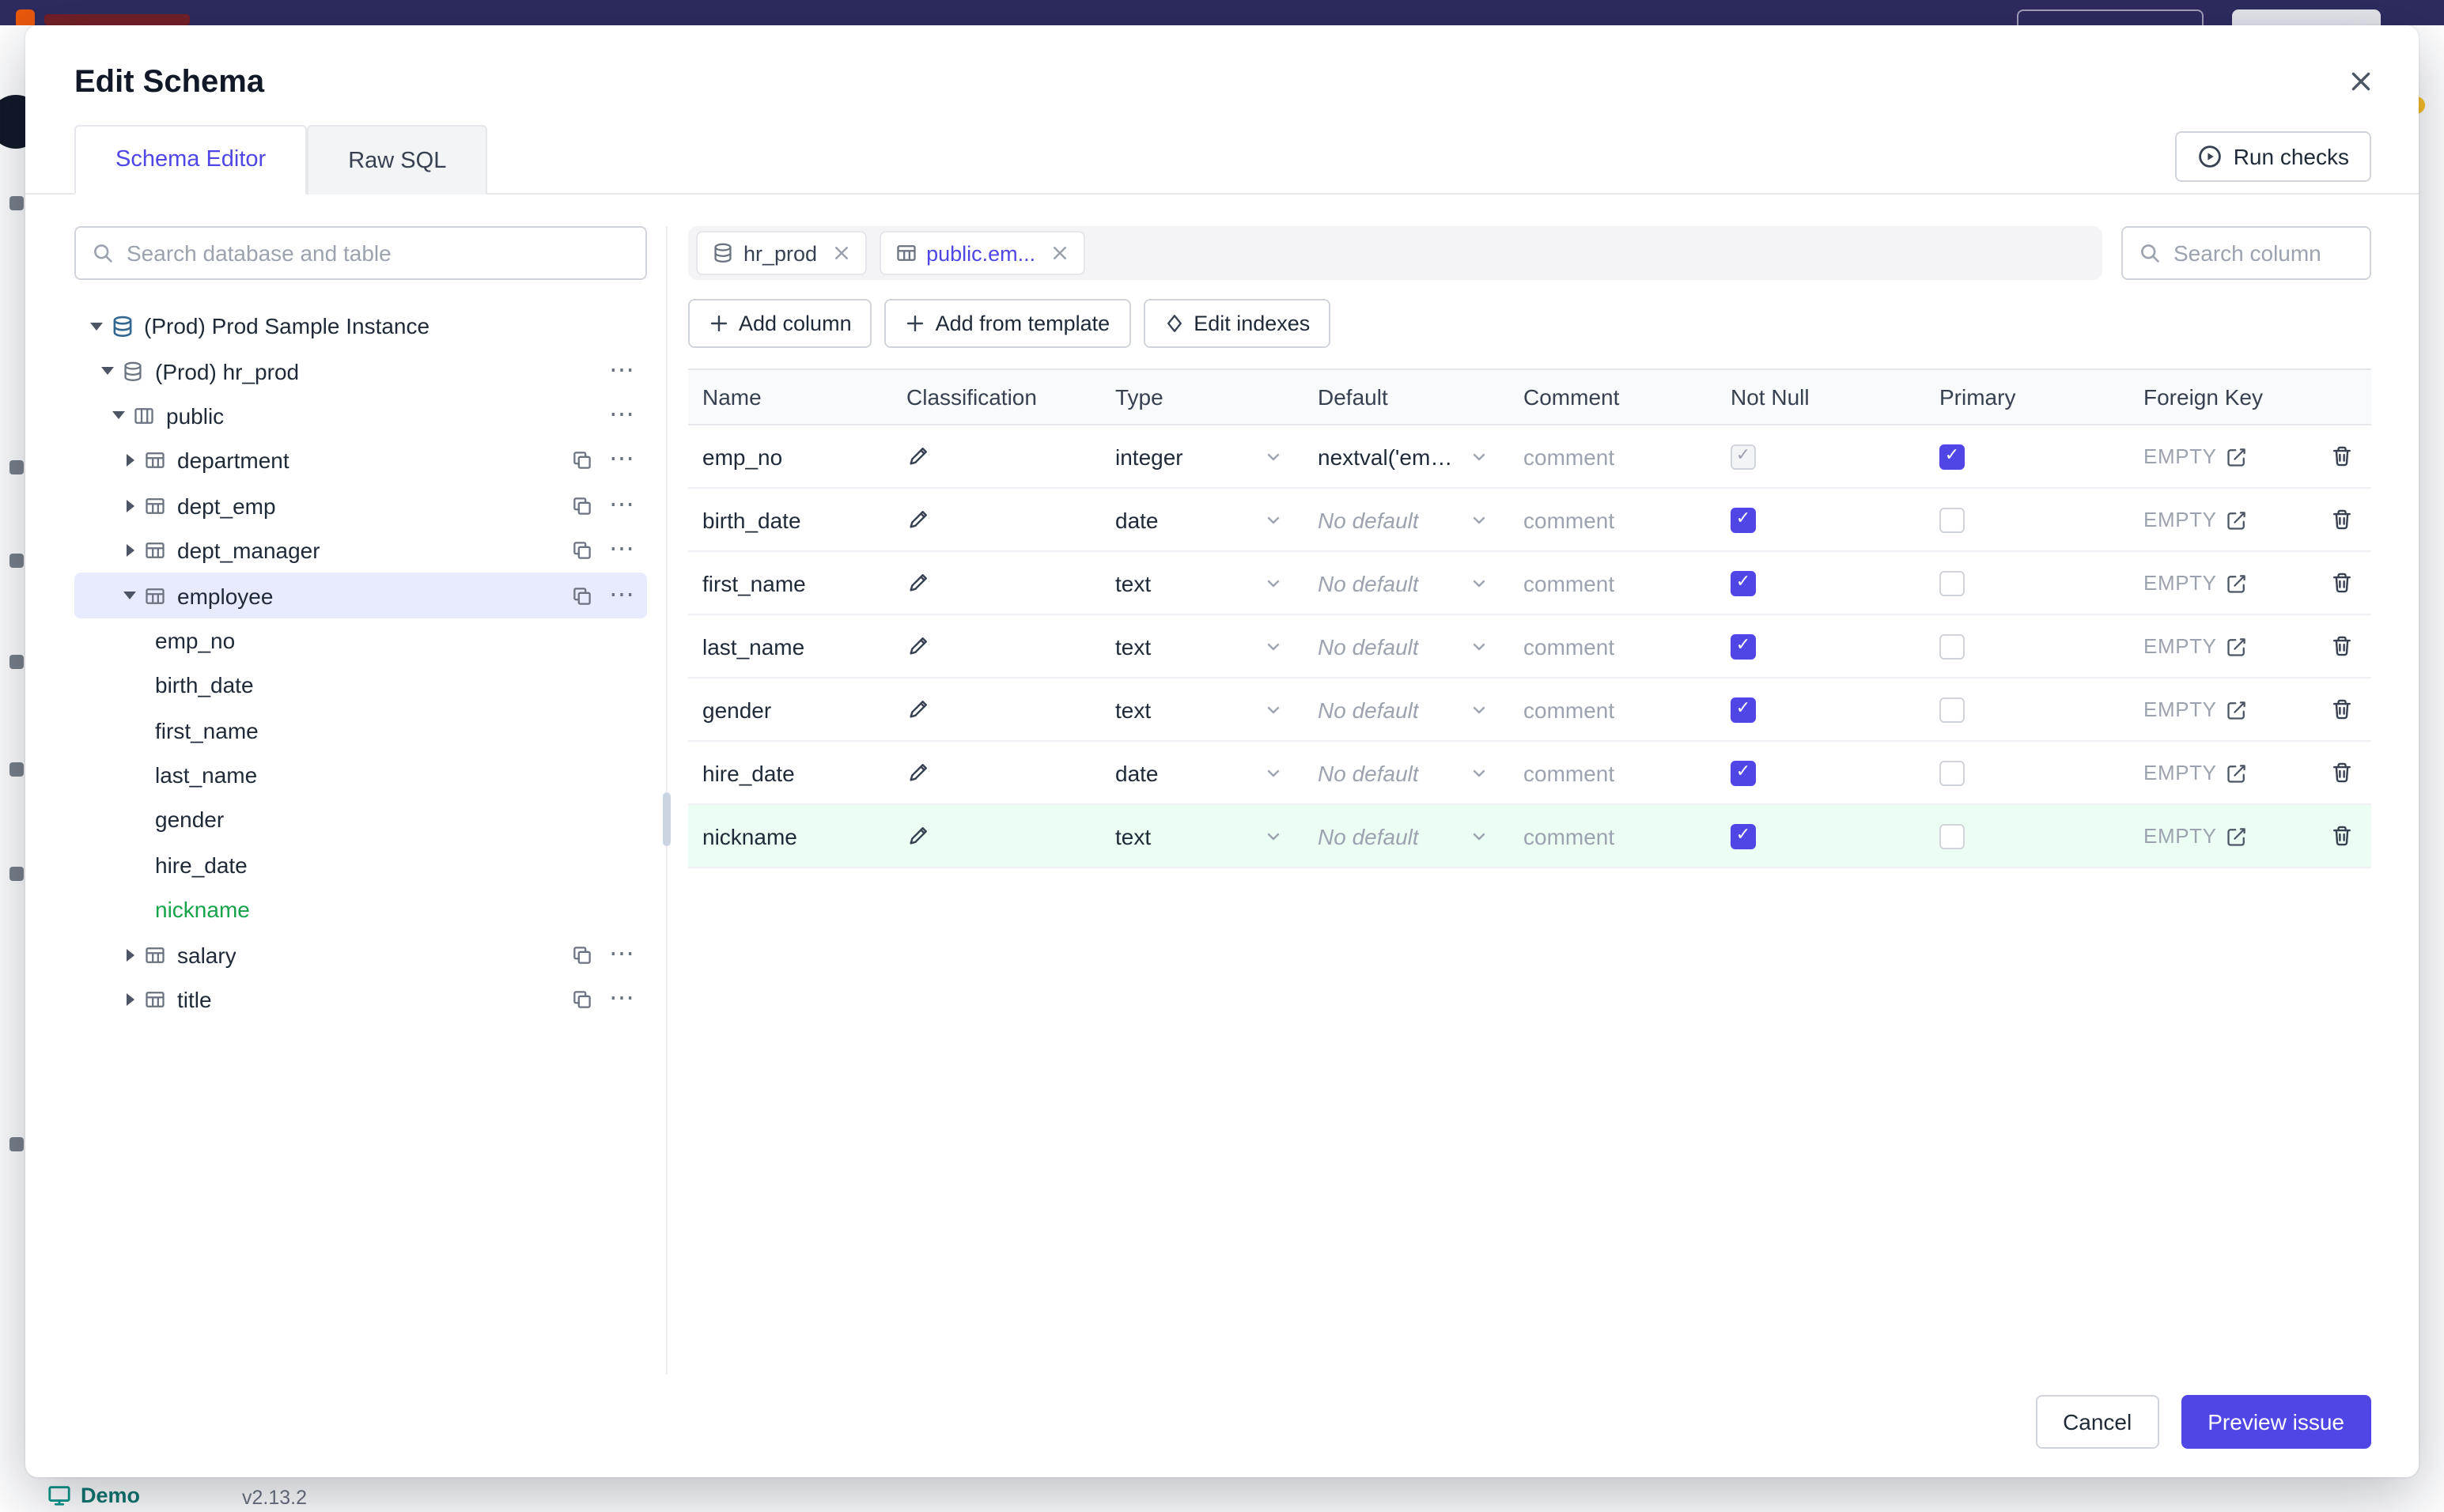 The width and height of the screenshot is (2444, 1512). I want to click on tab-raw-sql: Raw SQL, so click(397, 160).